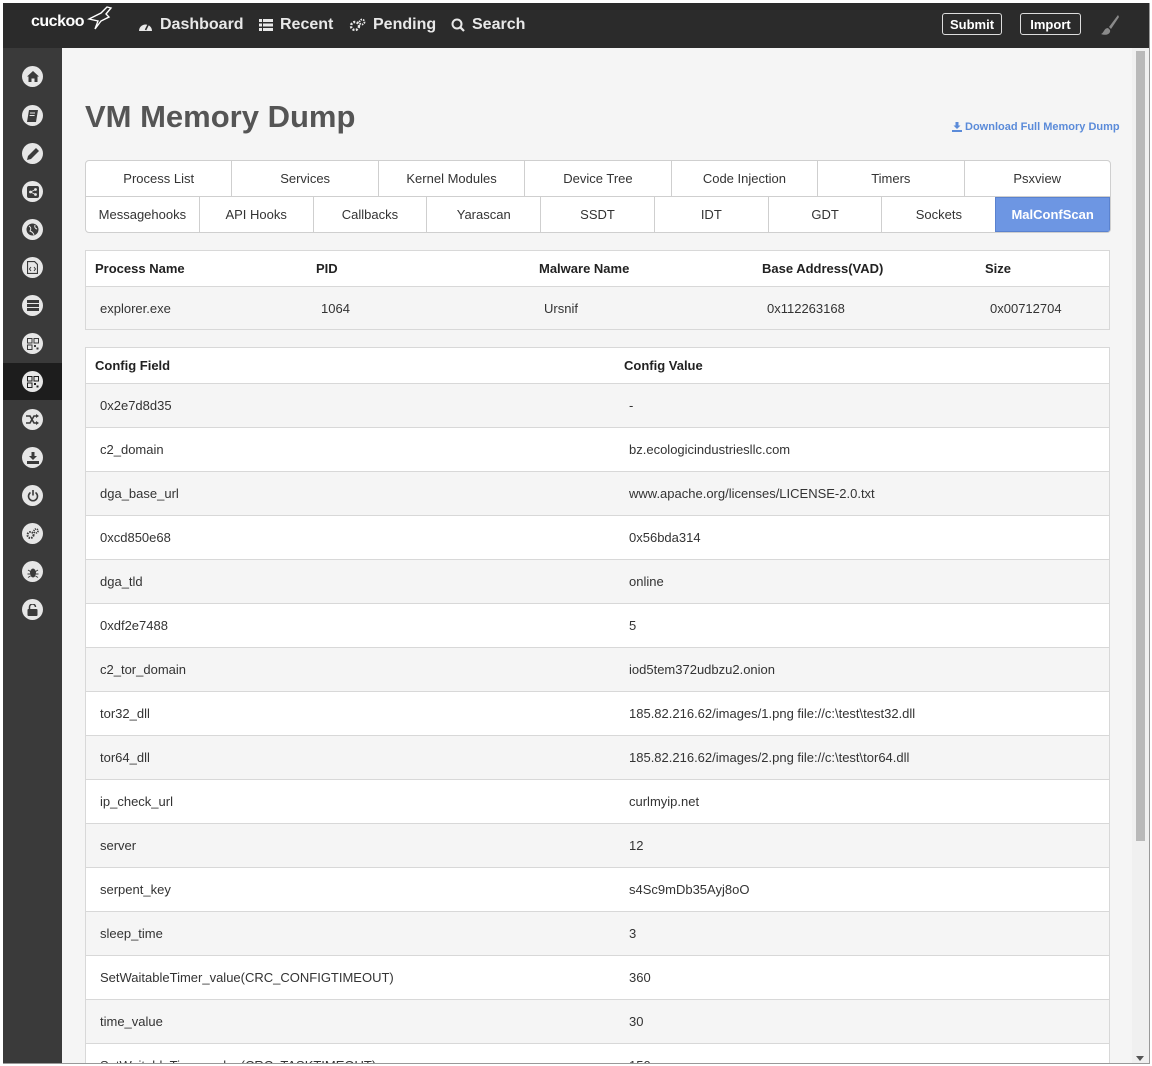 This screenshot has height=1066, width=1152. Describe the element at coordinates (196, 308) in the screenshot. I see `process-cell: explorer.exe` at that location.